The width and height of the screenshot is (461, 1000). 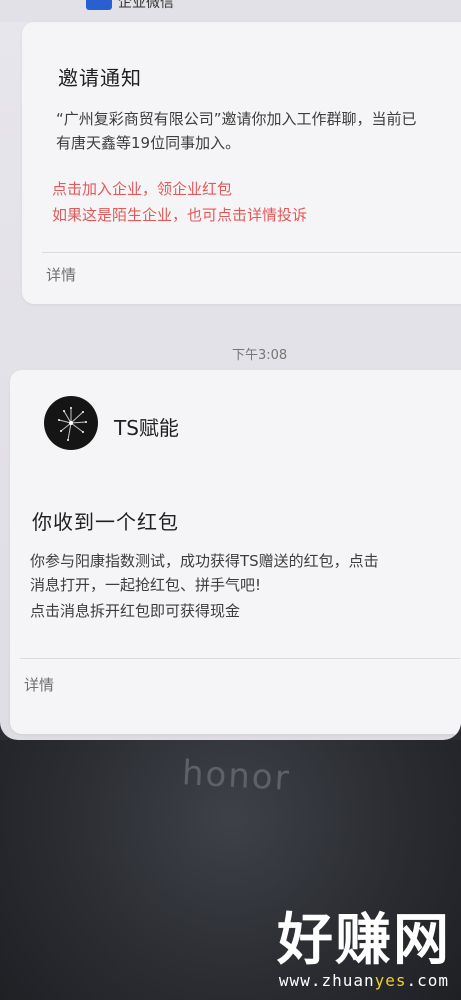 I want to click on invite-red-line-2: 如果这是陌生企业，也可点击详情投诉, so click(x=180, y=215).